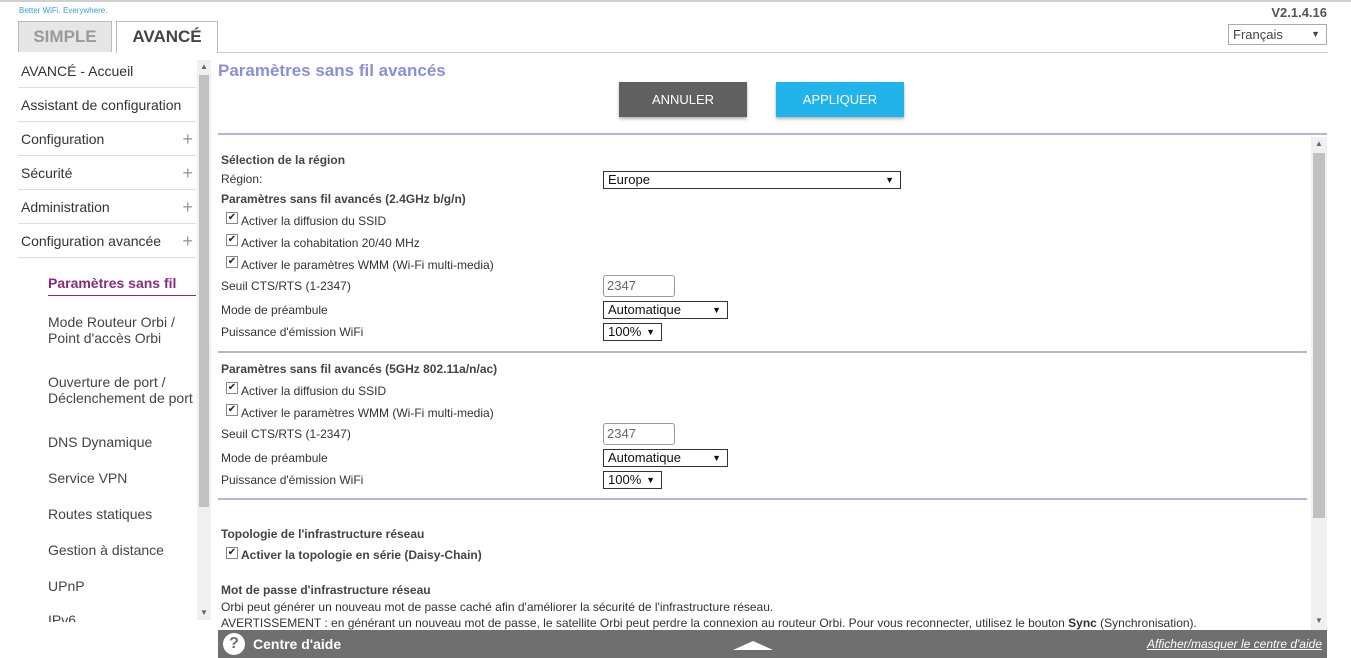 The height and width of the screenshot is (658, 1351). Describe the element at coordinates (314, 221) in the screenshot. I see `band24-ssid-label: Activer la diffusion du SSID` at that location.